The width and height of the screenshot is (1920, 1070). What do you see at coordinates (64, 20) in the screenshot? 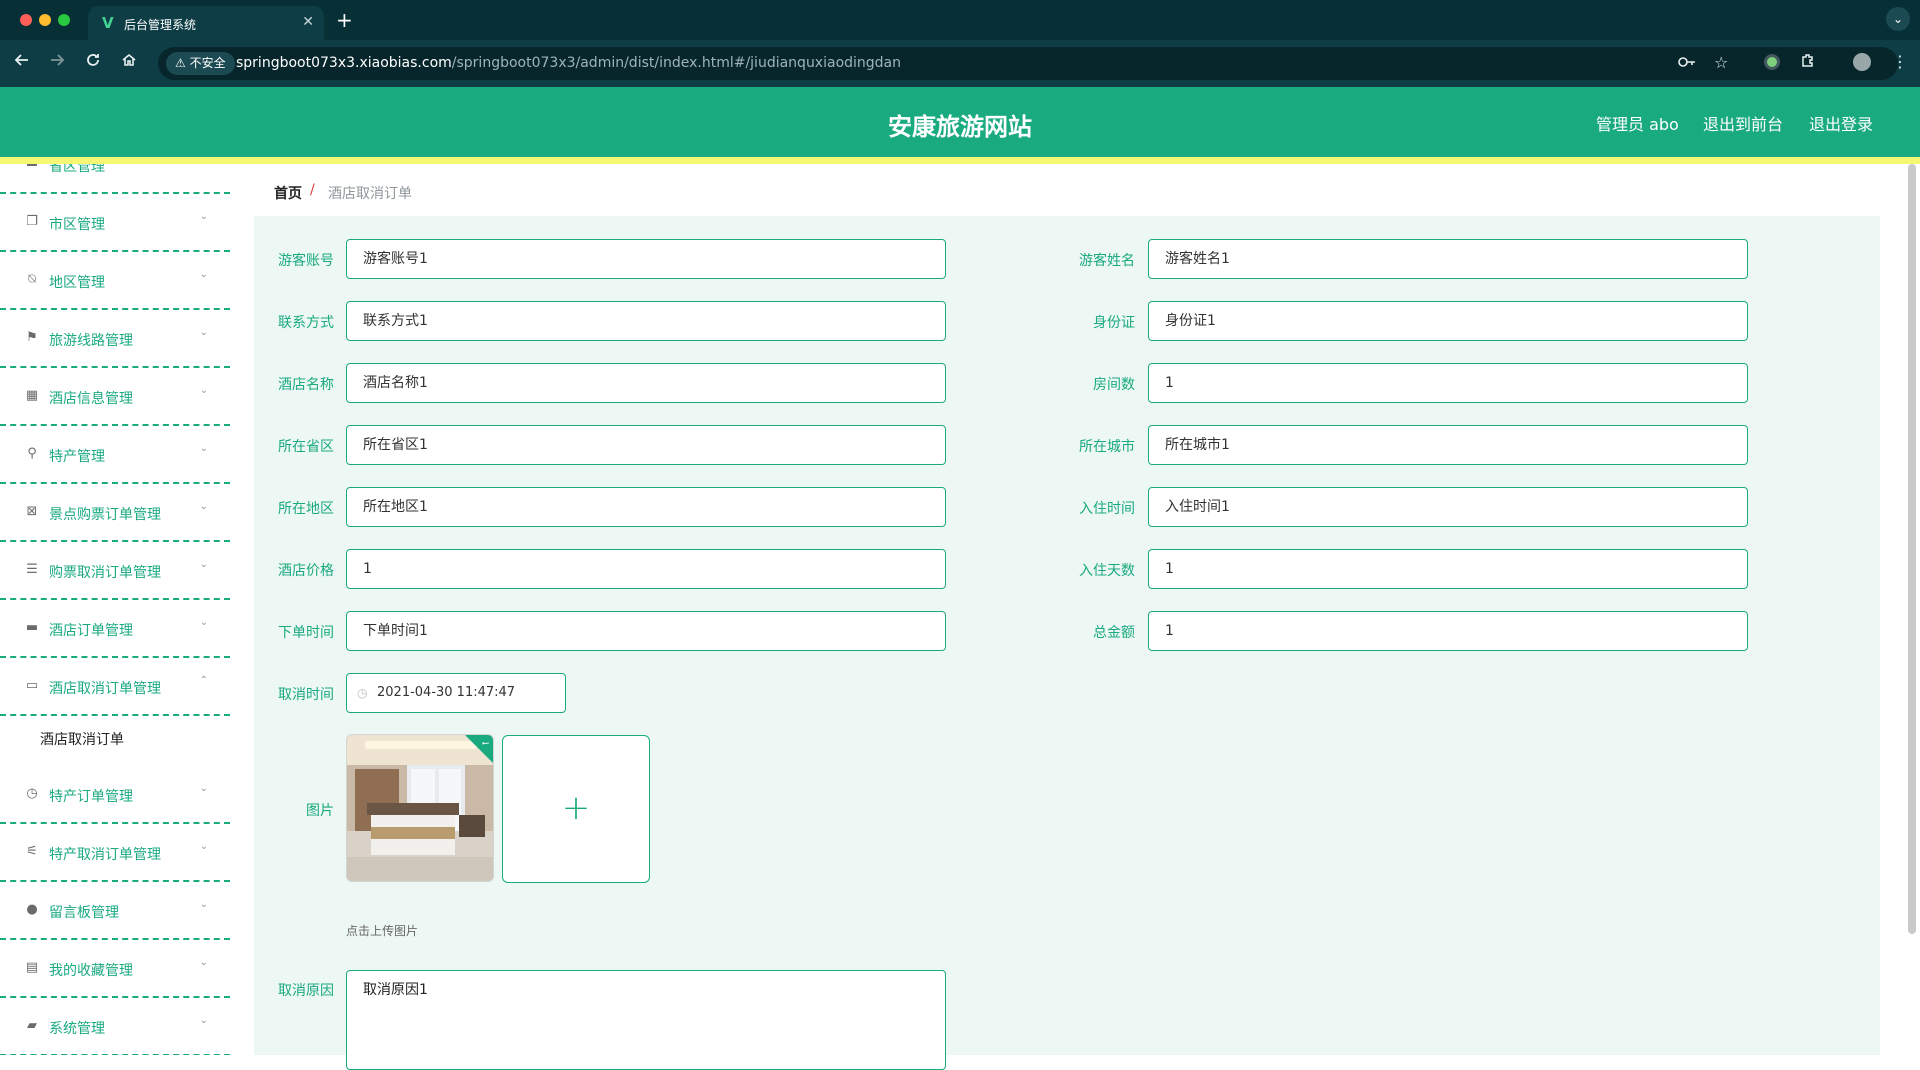
I see `maximize-window-button` at bounding box center [64, 20].